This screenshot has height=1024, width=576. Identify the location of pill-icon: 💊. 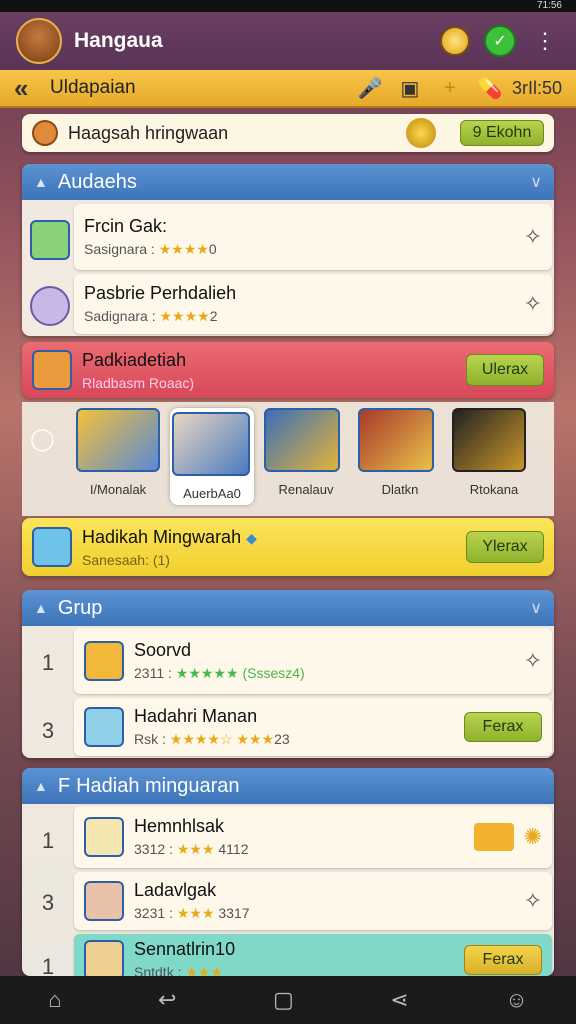
(490, 88).